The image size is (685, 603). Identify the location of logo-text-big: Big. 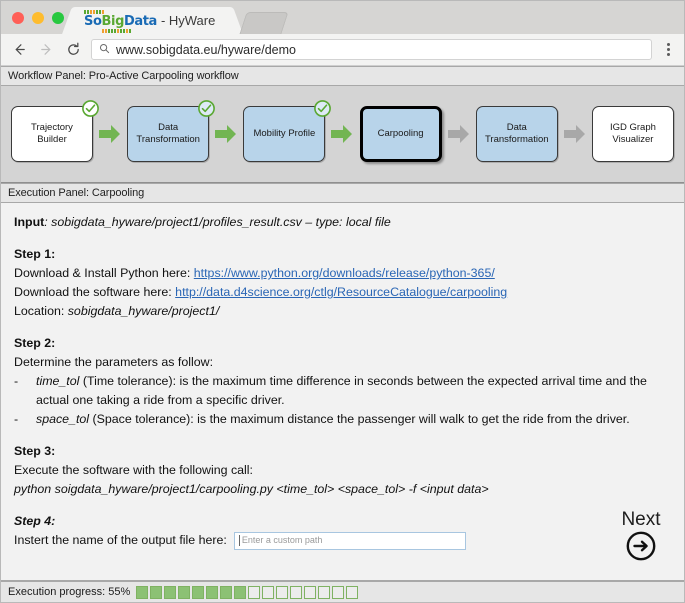
(113, 21).